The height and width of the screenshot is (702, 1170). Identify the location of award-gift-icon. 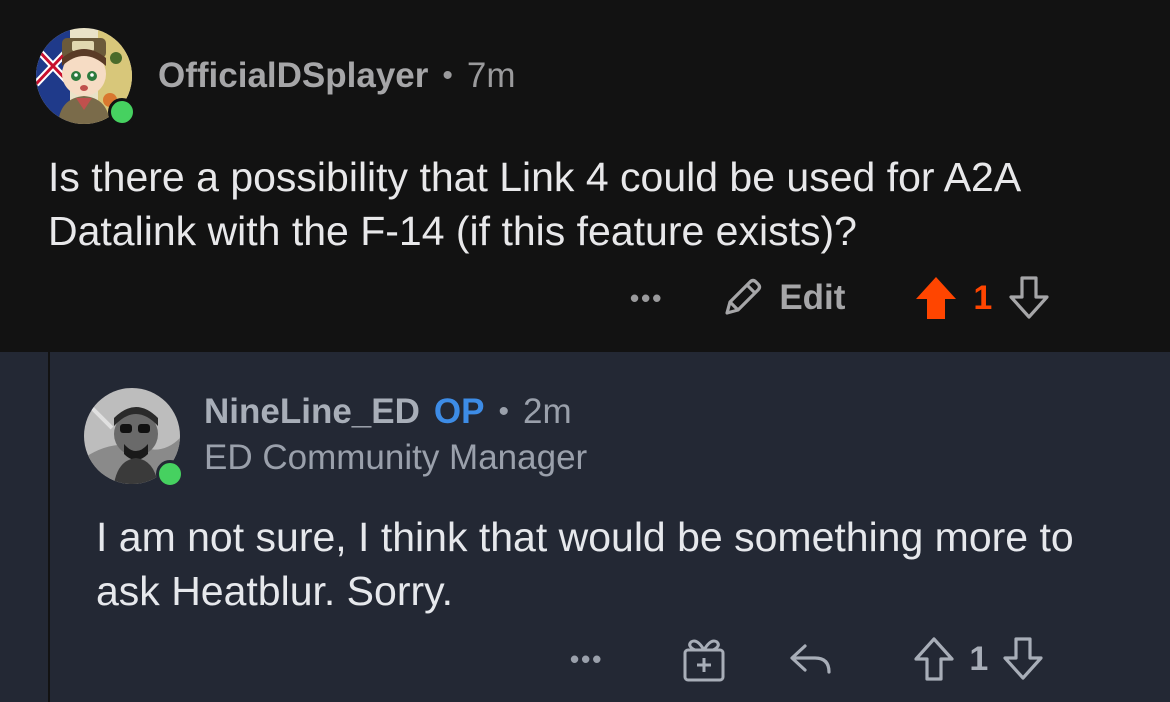
(704, 660).